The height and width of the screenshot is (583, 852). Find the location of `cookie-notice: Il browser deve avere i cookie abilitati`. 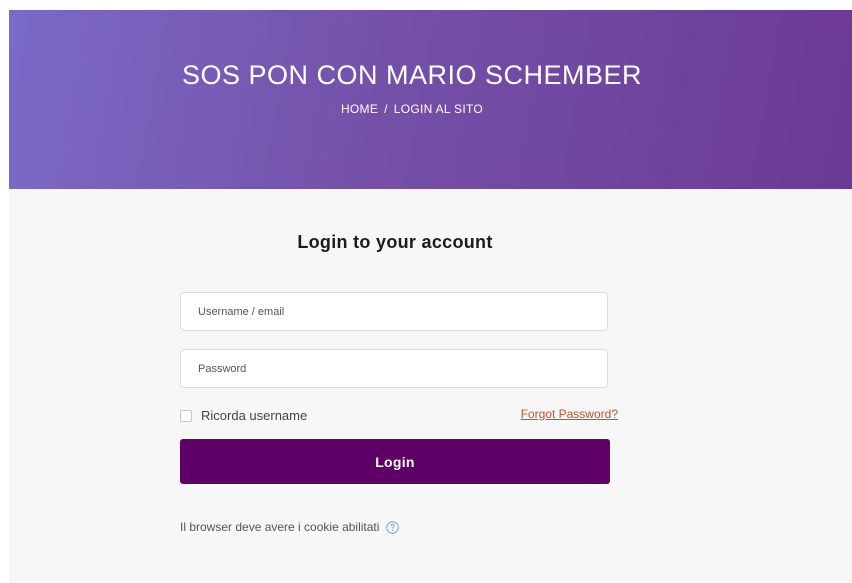

cookie-notice: Il browser deve avere i cookie abilitati is located at coordinates (290, 527).